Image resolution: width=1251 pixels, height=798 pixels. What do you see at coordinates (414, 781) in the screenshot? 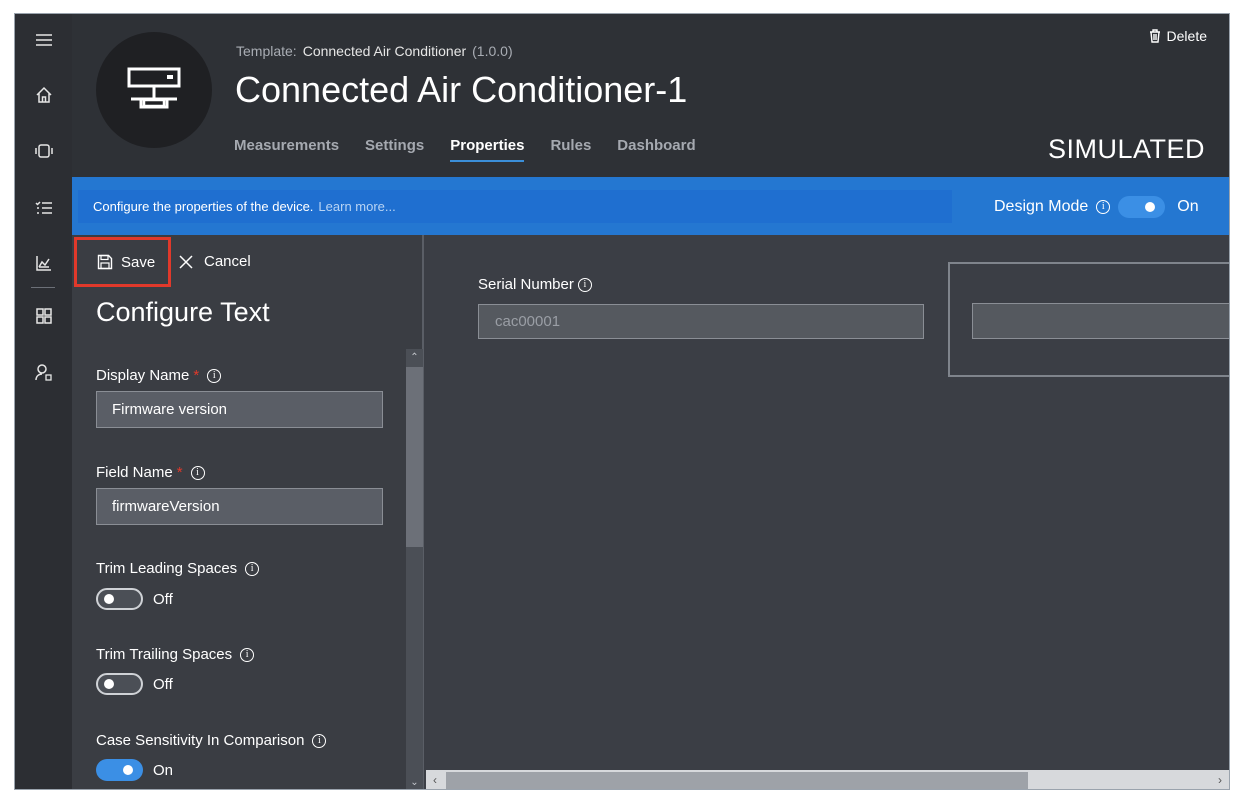
I see `scroll-down-icon: ⌄` at bounding box center [414, 781].